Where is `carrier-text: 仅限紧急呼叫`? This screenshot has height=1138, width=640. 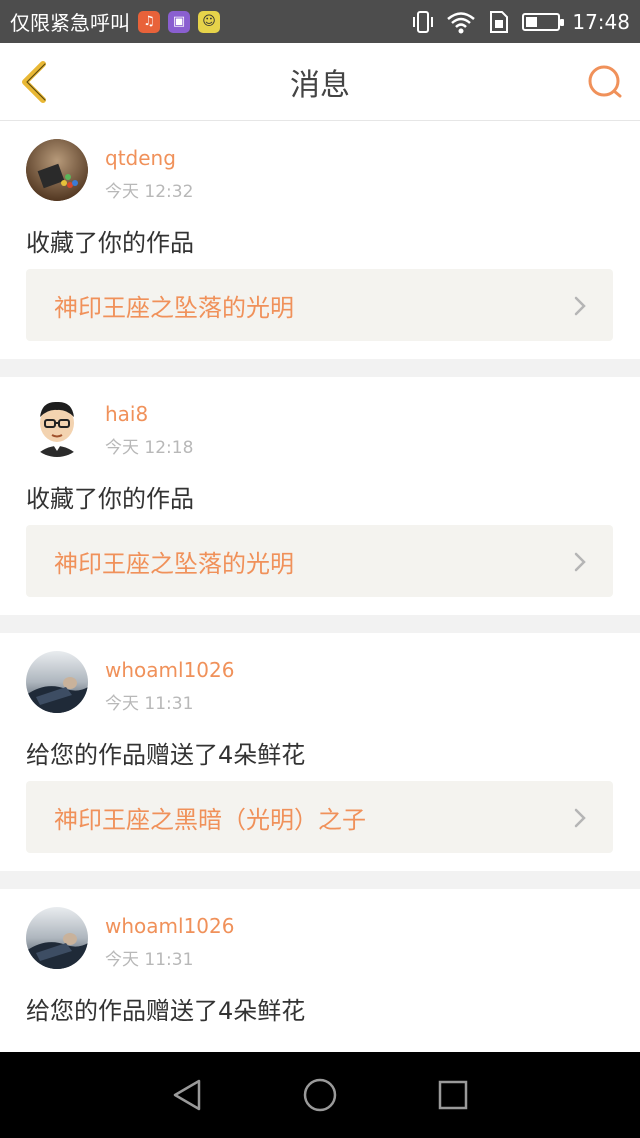
carrier-text: 仅限紧急呼叫 is located at coordinates (70, 23).